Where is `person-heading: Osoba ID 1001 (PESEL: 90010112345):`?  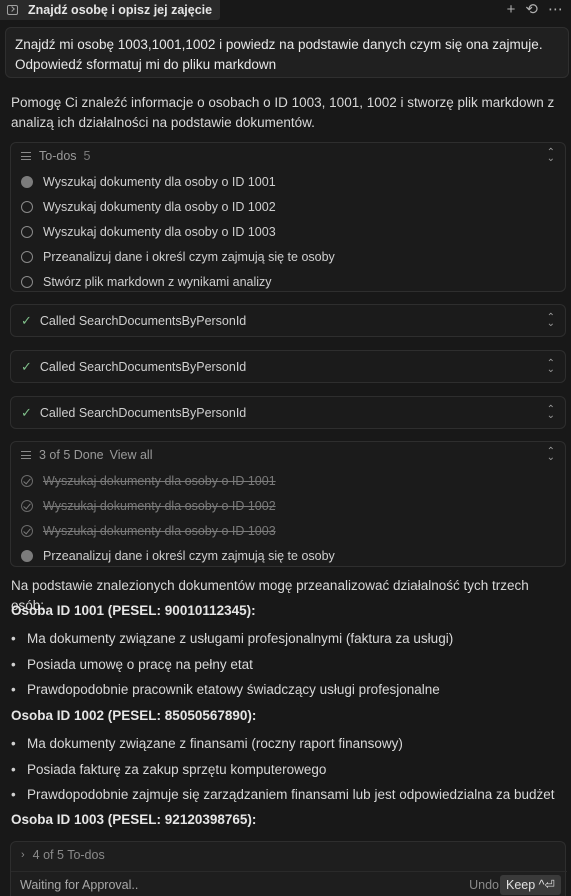
person-heading: Osoba ID 1001 (PESEL: 90010112345): is located at coordinates (133, 610).